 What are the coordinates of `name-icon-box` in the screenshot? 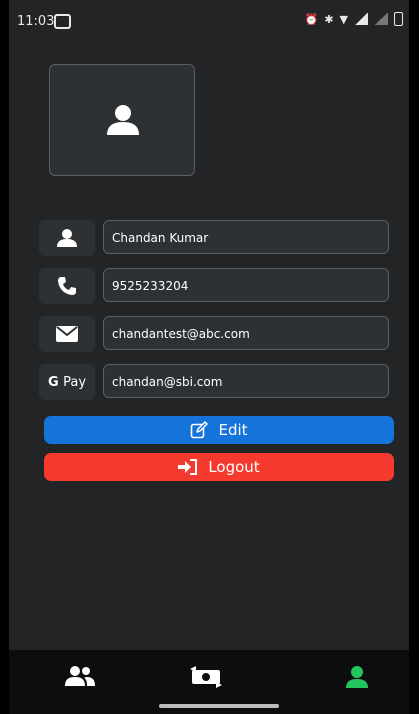 It's located at (67, 238).